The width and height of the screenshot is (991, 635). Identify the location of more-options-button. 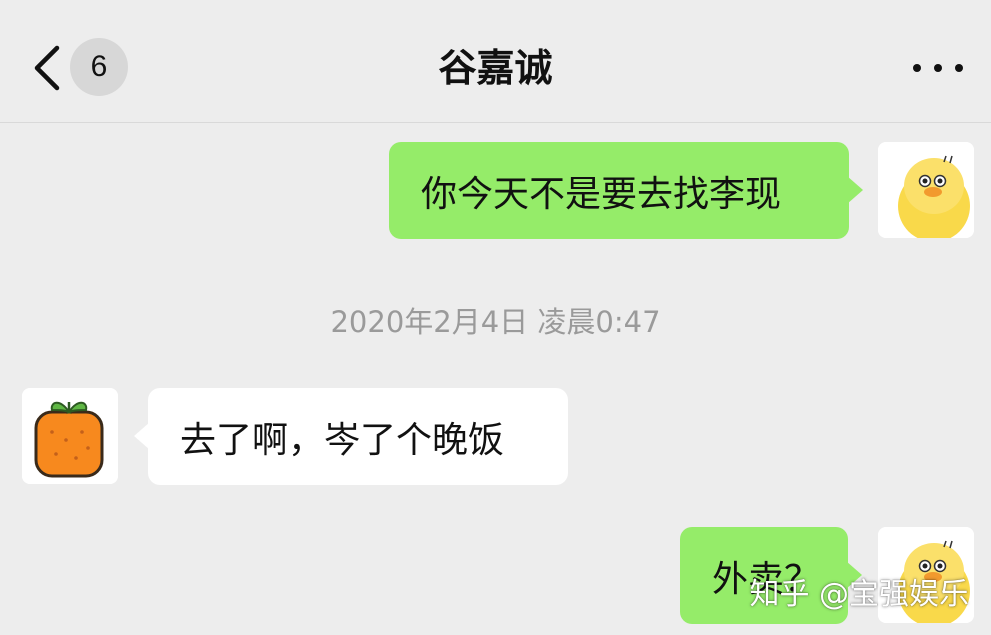
(938, 68).